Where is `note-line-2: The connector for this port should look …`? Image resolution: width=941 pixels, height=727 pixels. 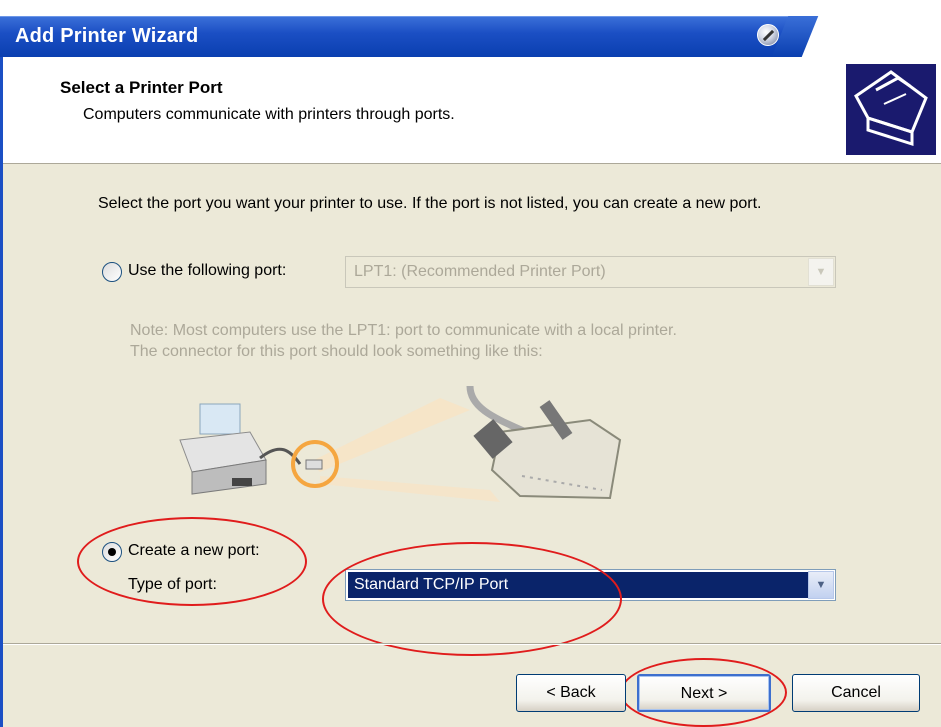 note-line-2: The connector for this port should look … is located at coordinates (336, 351).